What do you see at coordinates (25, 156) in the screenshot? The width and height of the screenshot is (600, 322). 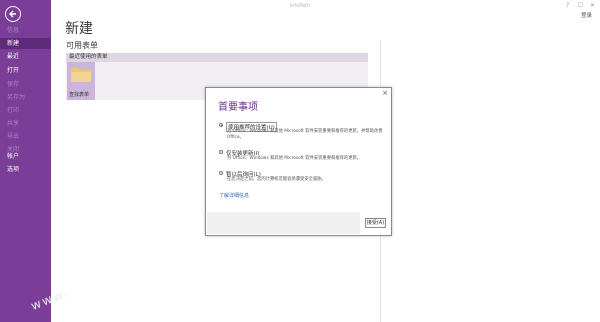 I see `sidebar-item-account: 帐户` at bounding box center [25, 156].